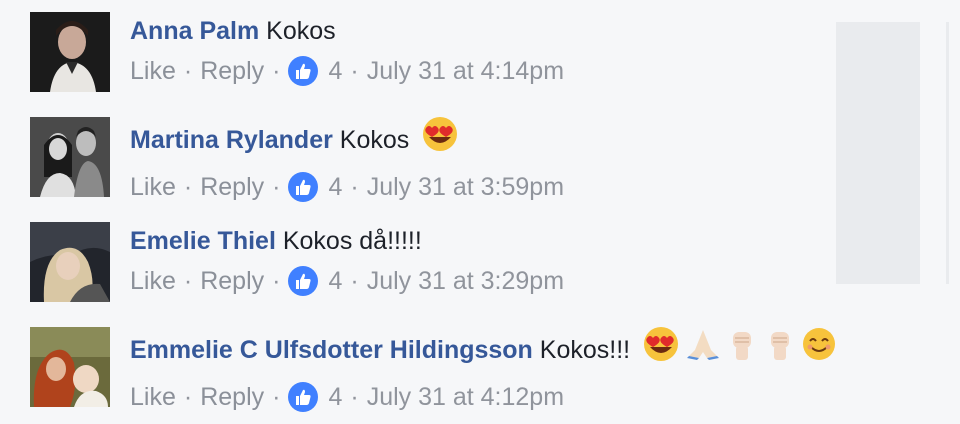 This screenshot has width=960, height=424. Describe the element at coordinates (585, 350) in the screenshot. I see `comment-text: Kokos!!!` at that location.